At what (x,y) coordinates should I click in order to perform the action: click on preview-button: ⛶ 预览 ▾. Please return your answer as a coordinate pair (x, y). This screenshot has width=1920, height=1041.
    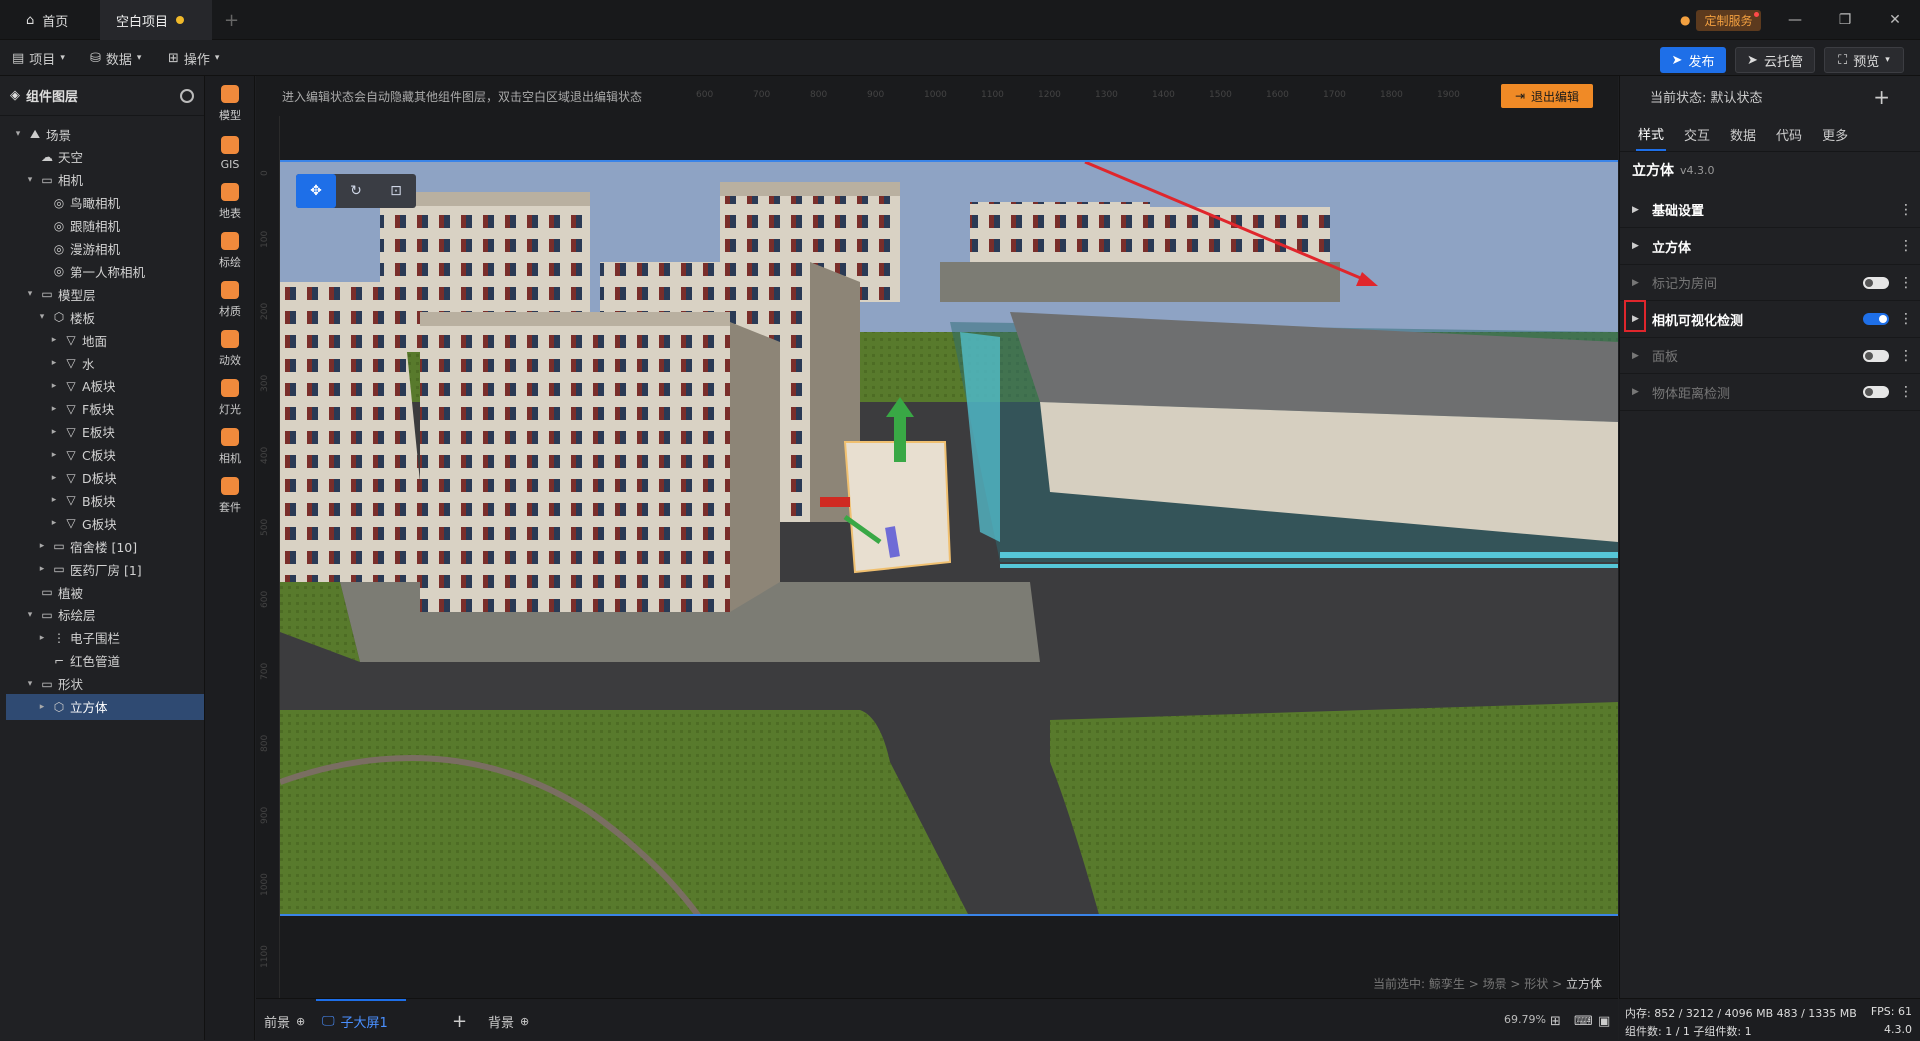
    Looking at the image, I should click on (1864, 60).